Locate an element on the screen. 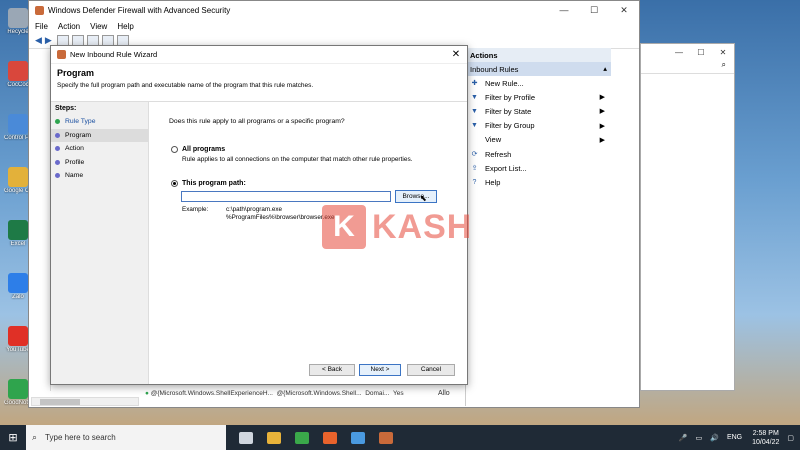 The image size is (800, 450). wizard-step-label: Profile is located at coordinates (75, 162).